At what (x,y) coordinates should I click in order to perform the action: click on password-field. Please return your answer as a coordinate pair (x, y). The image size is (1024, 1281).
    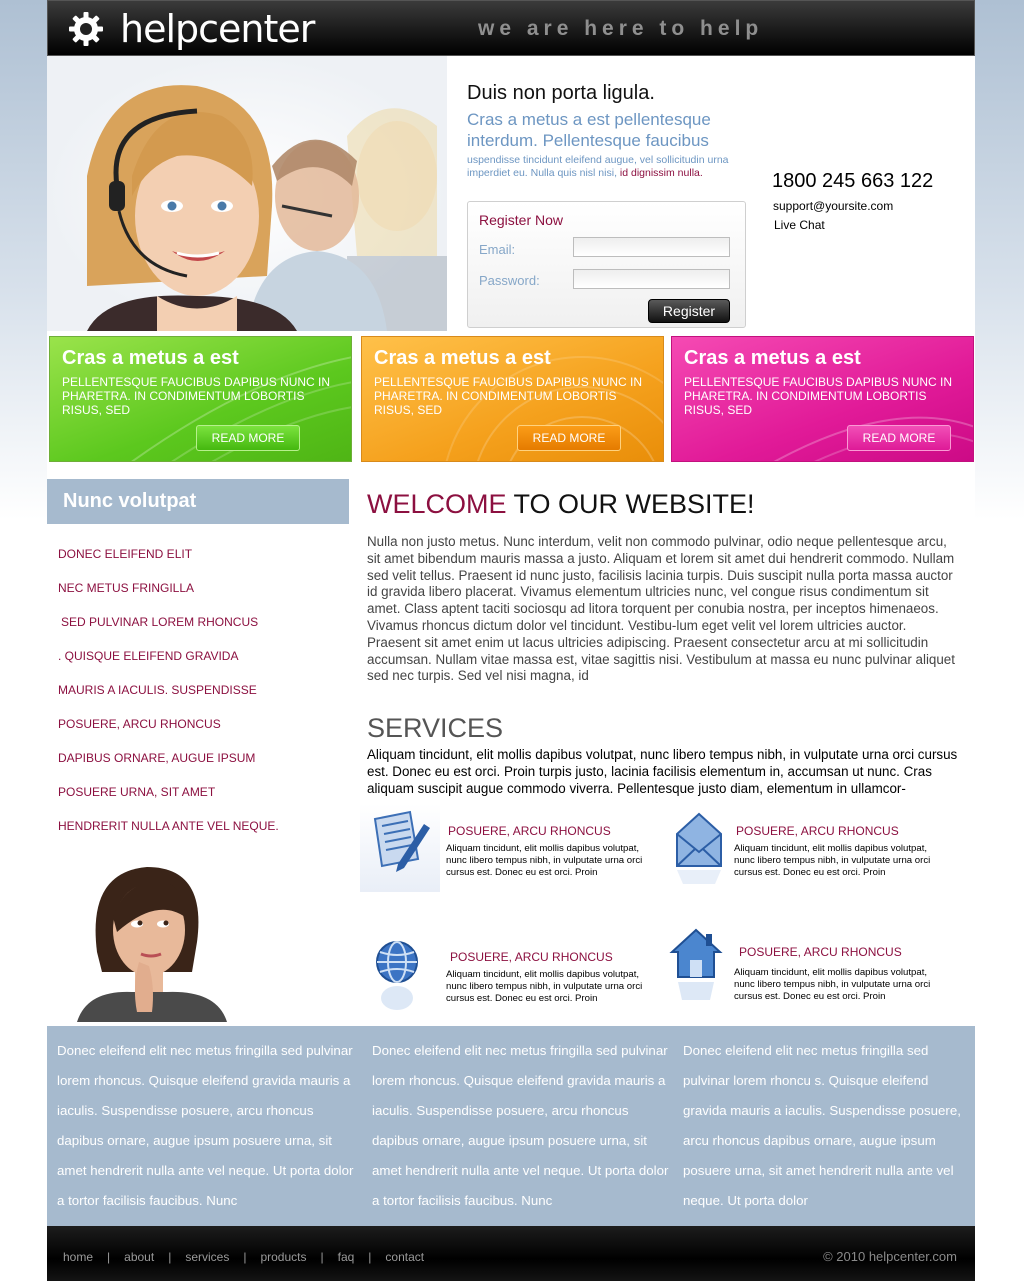
    Looking at the image, I should click on (651, 279).